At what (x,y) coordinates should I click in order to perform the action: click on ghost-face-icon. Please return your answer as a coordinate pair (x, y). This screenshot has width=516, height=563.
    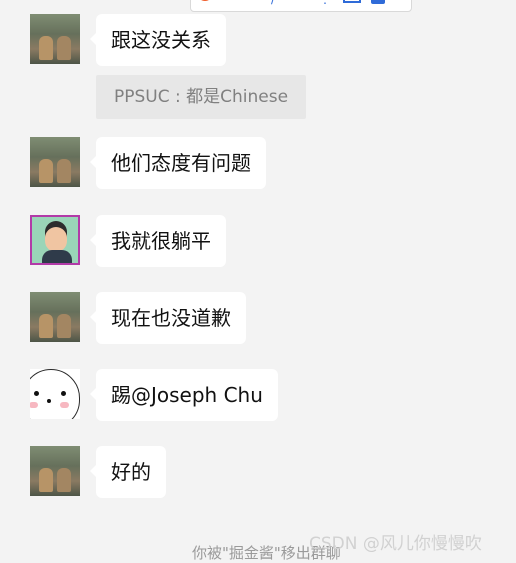
    Looking at the image, I should click on (55, 394).